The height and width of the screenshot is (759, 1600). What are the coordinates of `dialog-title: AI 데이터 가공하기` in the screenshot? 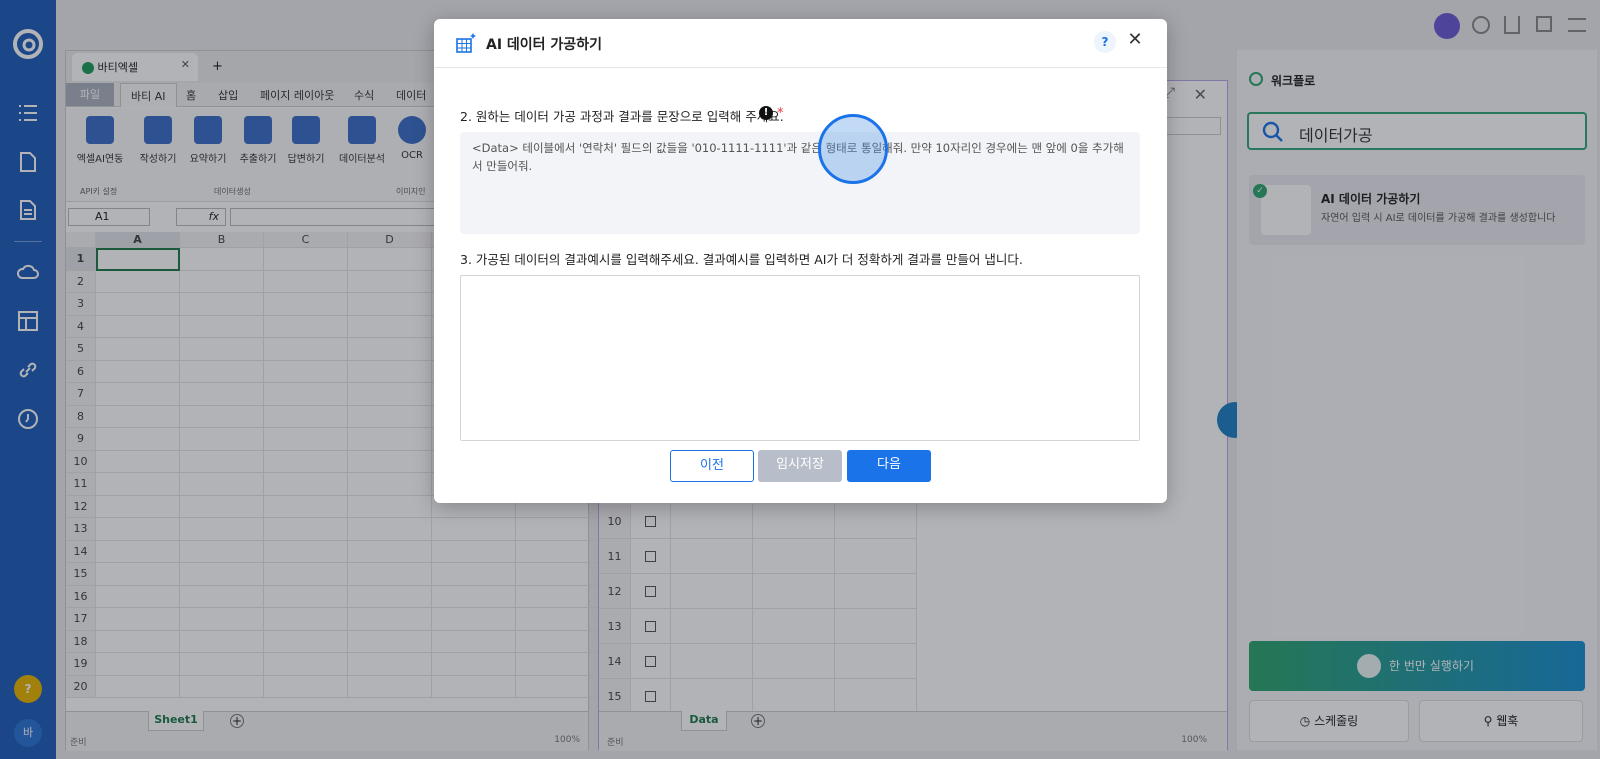 It's located at (544, 45).